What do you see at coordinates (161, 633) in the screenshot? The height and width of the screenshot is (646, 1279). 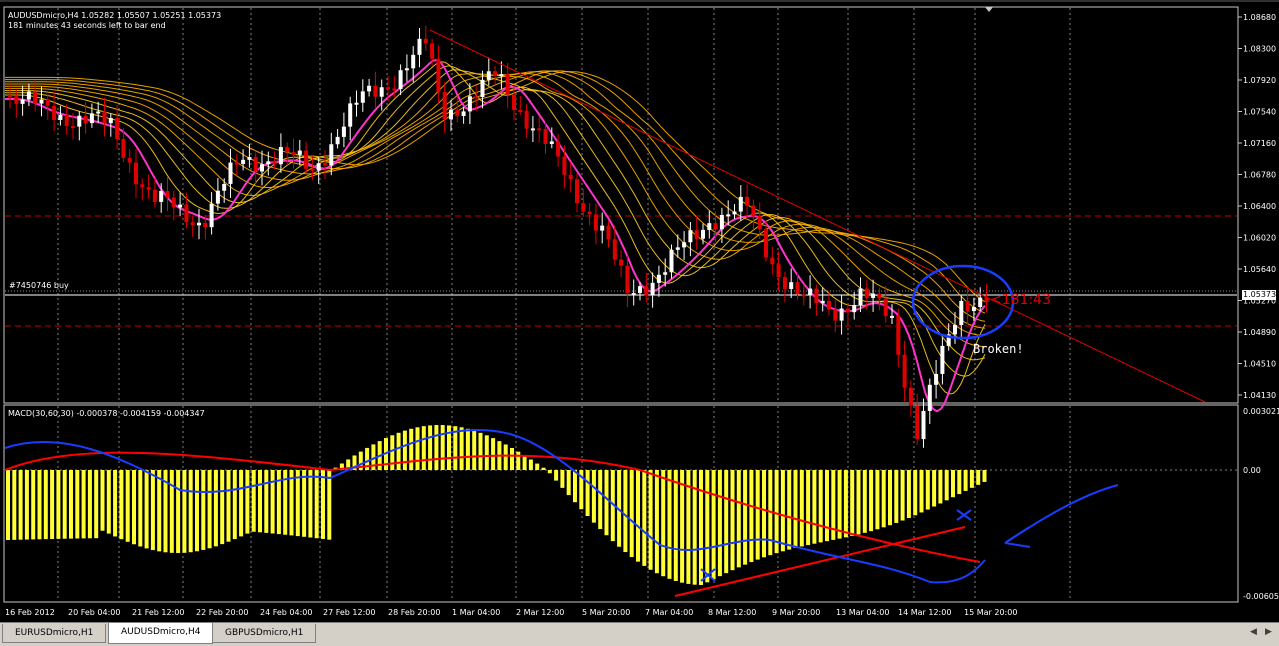 I see `tab-audusd: AUDUSDmicro,H4` at bounding box center [161, 633].